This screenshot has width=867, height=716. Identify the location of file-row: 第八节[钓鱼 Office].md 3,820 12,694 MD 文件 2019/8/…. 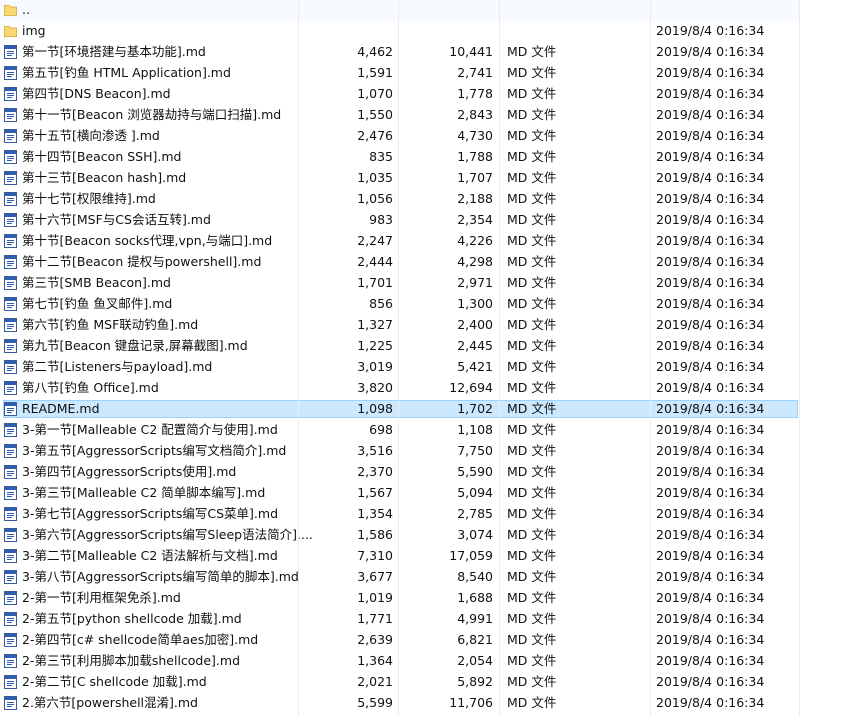
(400, 388).